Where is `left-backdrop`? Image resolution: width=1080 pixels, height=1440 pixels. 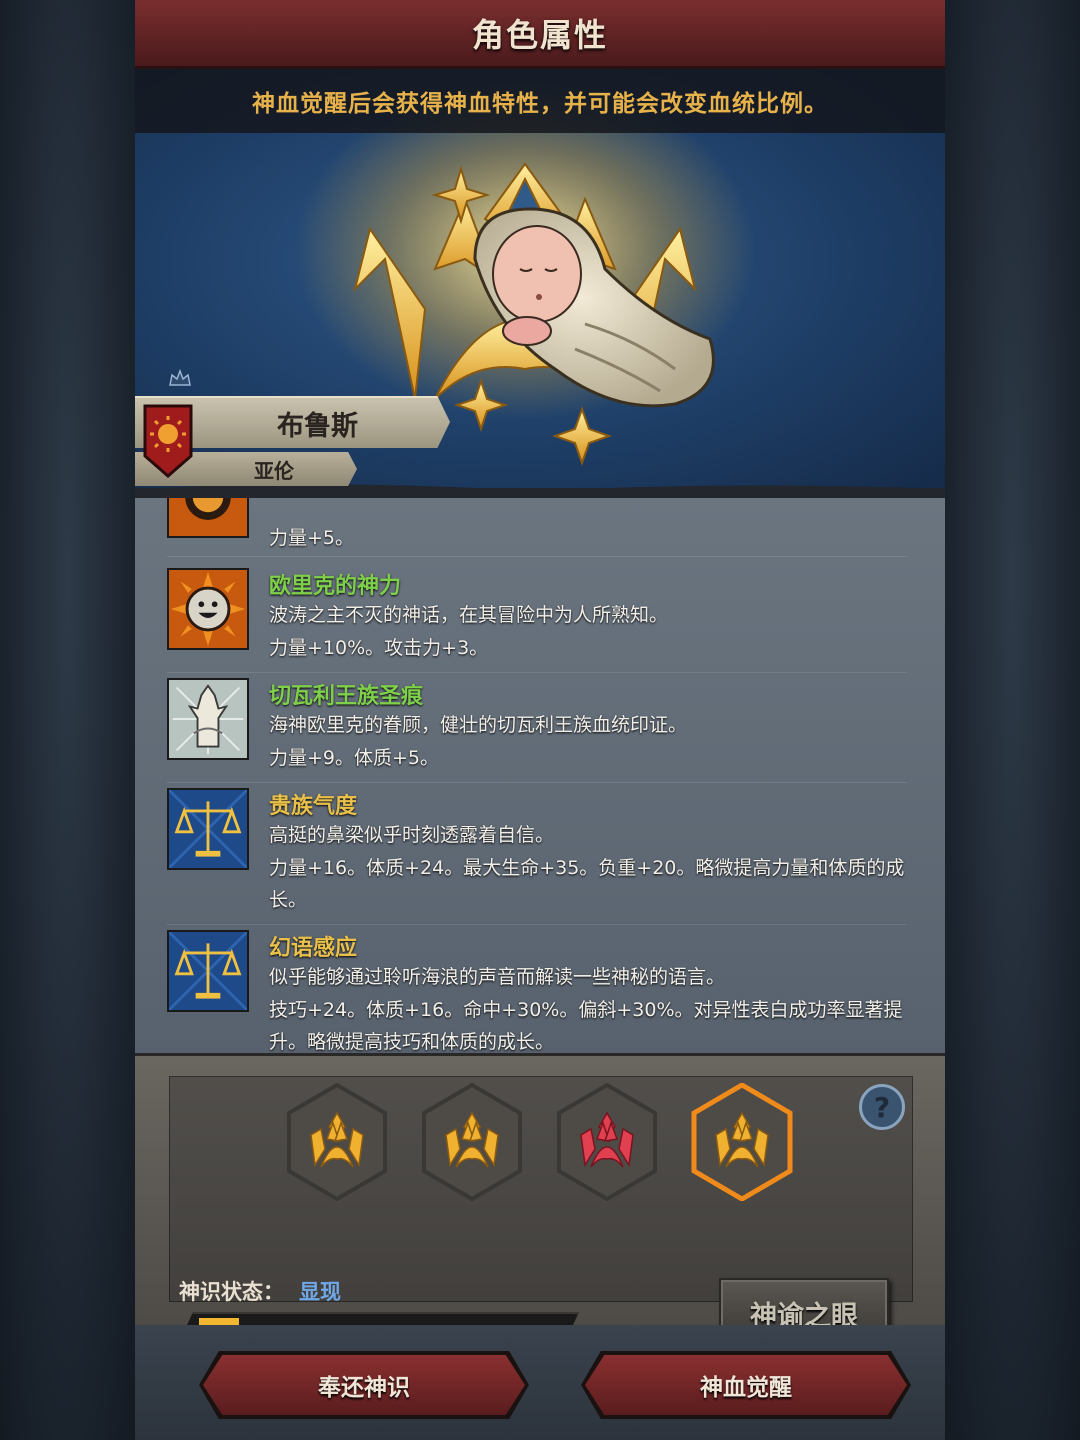 left-backdrop is located at coordinates (67, 720).